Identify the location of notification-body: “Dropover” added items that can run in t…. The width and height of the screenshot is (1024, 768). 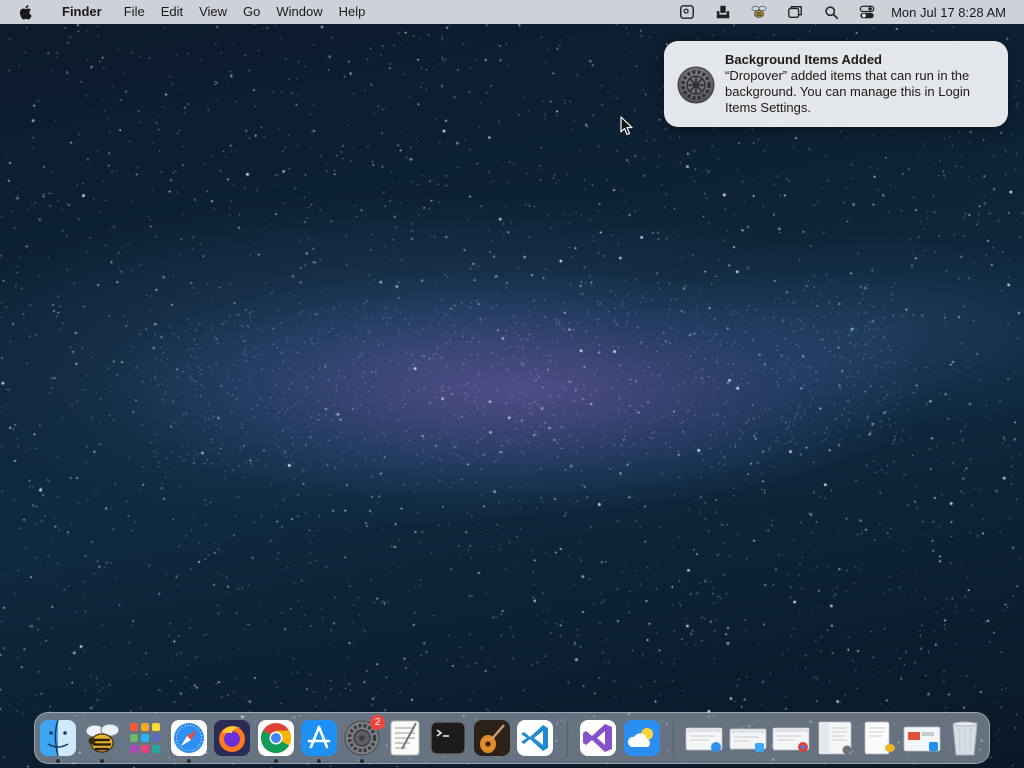
(848, 91).